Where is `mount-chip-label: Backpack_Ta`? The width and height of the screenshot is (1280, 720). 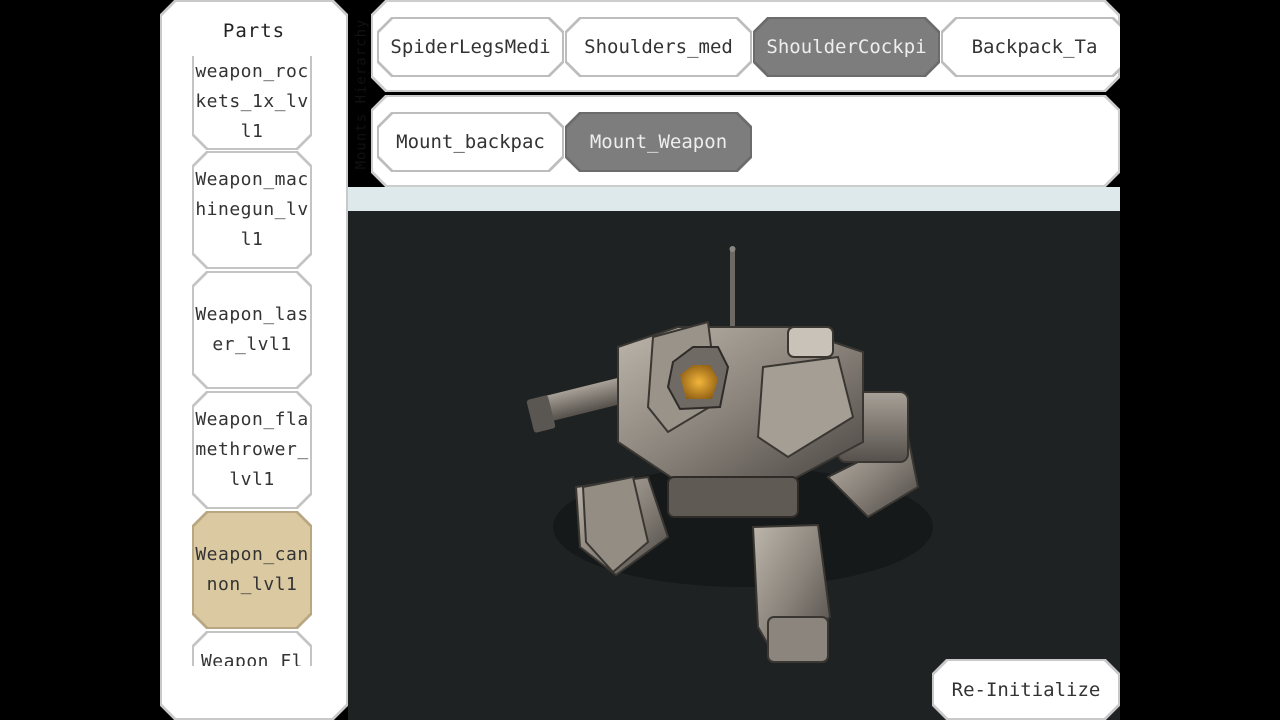
mount-chip-label: Backpack_Ta is located at coordinates (1034, 47).